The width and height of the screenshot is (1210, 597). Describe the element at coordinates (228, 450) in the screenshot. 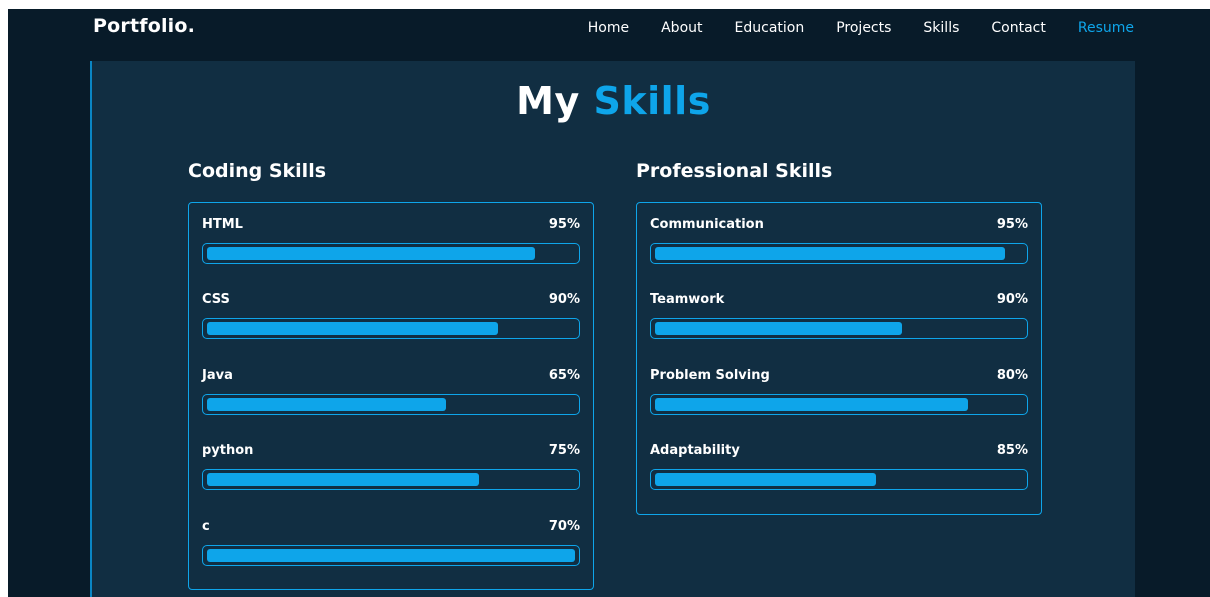

I see `skill-name: python` at that location.